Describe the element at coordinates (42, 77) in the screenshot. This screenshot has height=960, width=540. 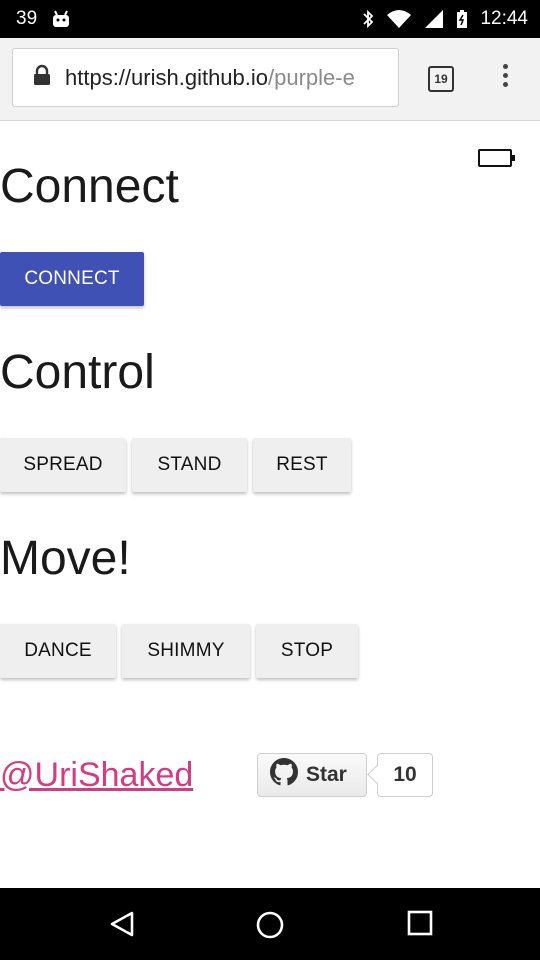
I see `lock-icon` at that location.